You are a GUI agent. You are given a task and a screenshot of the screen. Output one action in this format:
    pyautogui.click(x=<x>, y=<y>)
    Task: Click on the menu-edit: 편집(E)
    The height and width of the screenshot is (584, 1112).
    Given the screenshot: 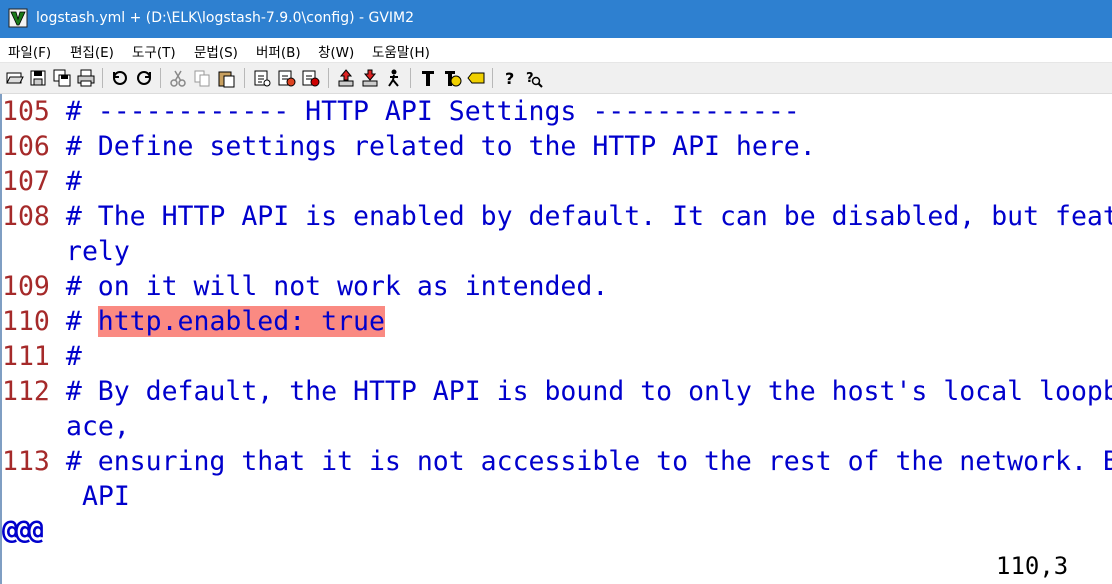 What is the action you would take?
    pyautogui.click(x=92, y=51)
    